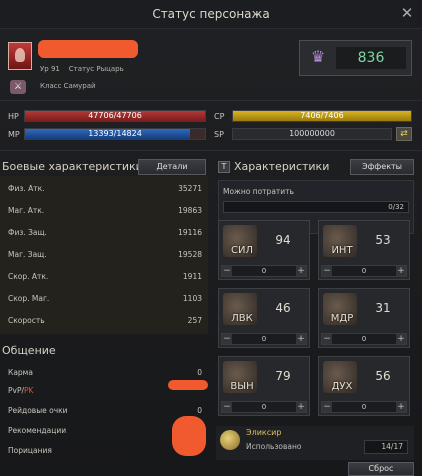  I want to click on sp-label: SP, so click(219, 134).